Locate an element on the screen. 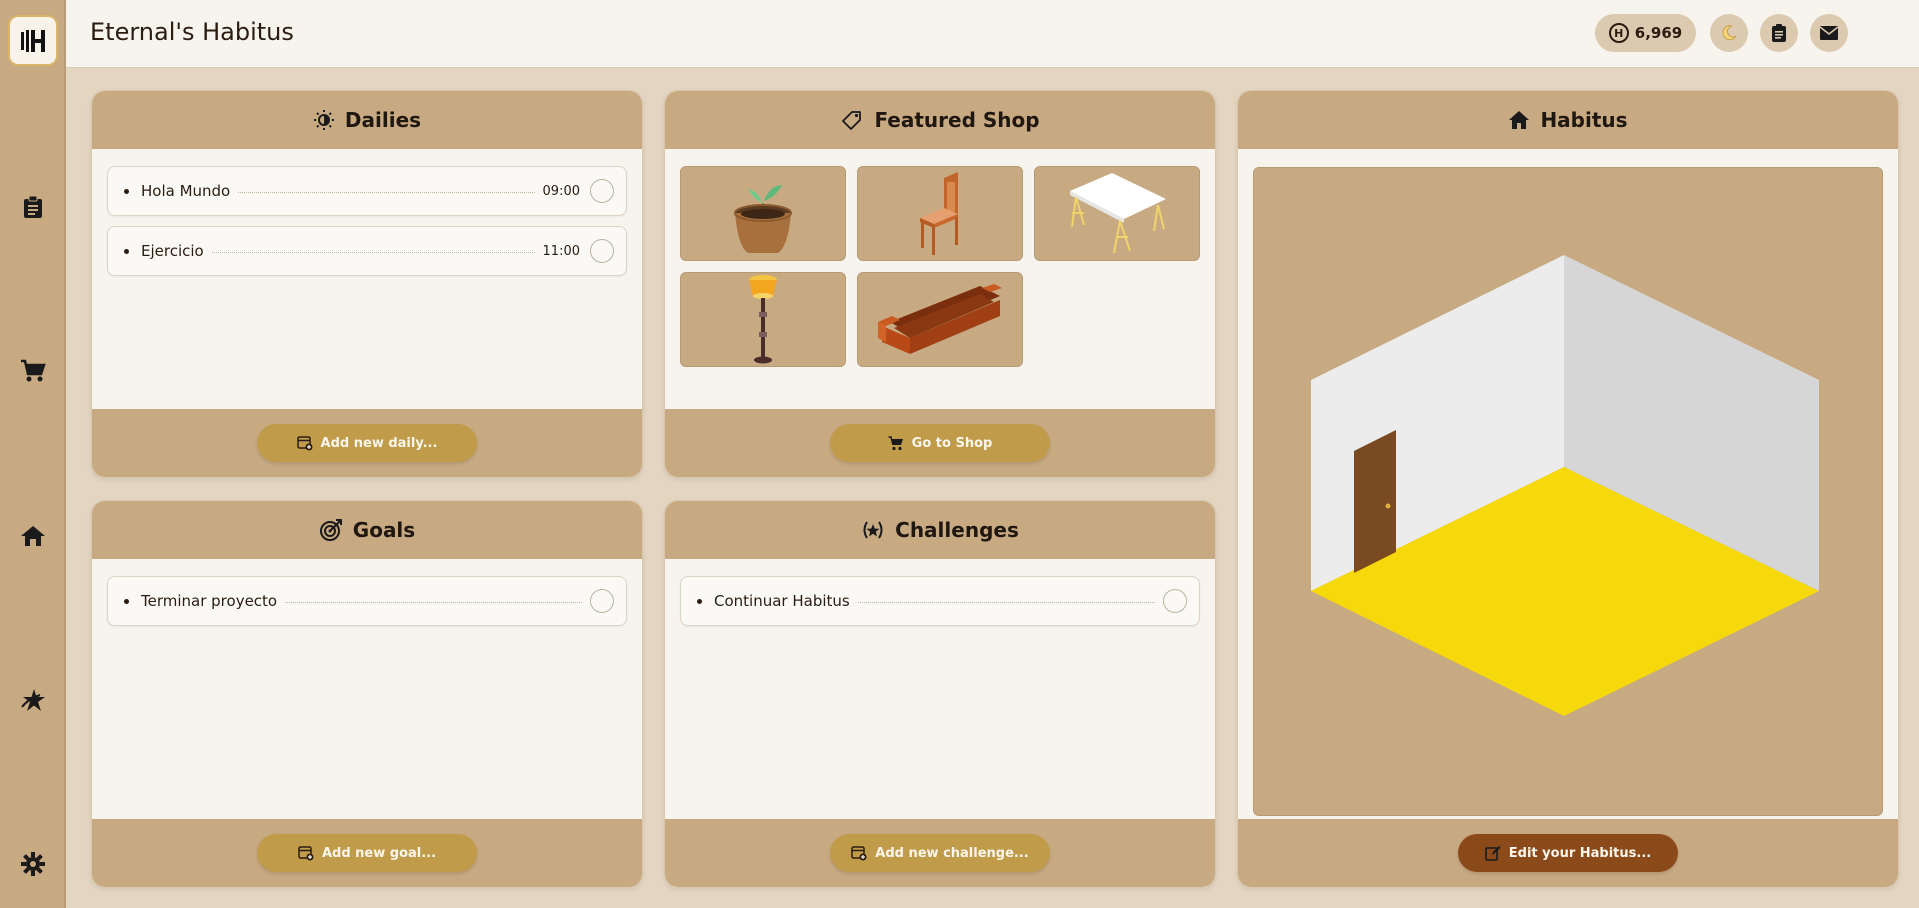 This screenshot has height=908, width=1919. dailies-title: Dailies is located at coordinates (383, 120).